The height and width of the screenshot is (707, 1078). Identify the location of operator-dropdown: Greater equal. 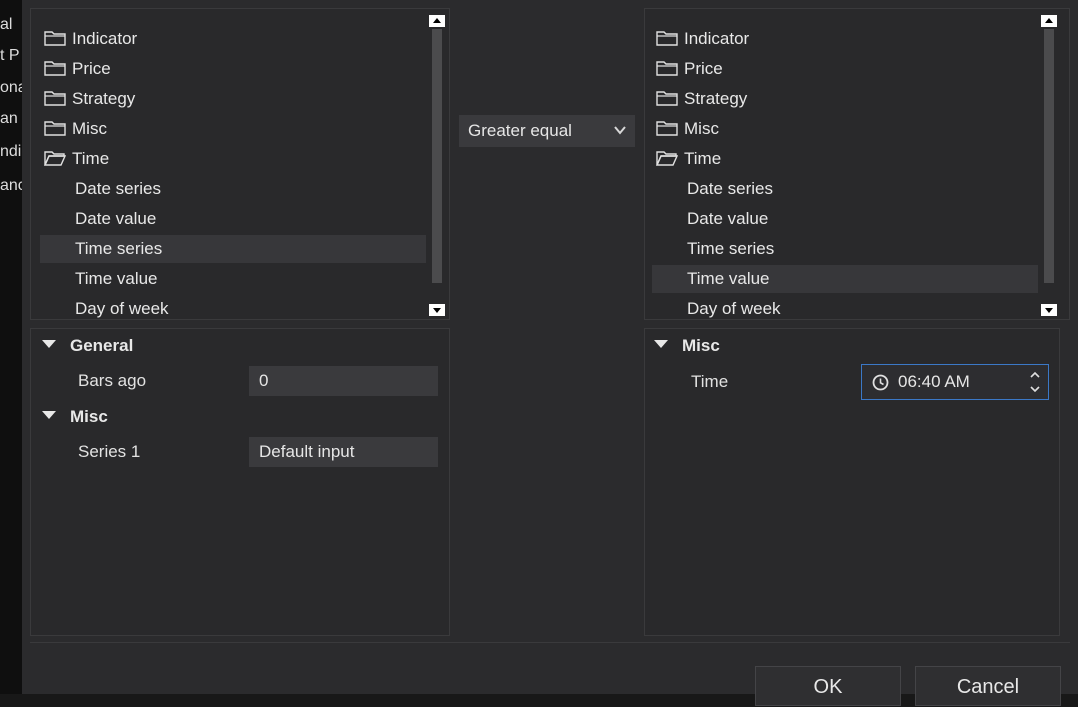
(547, 131).